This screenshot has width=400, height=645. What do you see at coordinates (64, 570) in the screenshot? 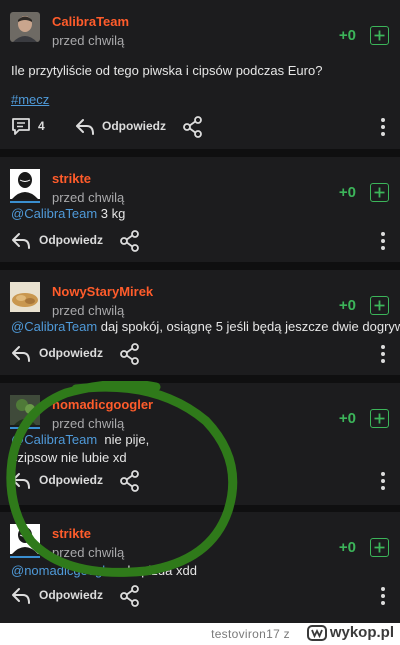
I see `mention-link: @nomadicgoogler` at bounding box center [64, 570].